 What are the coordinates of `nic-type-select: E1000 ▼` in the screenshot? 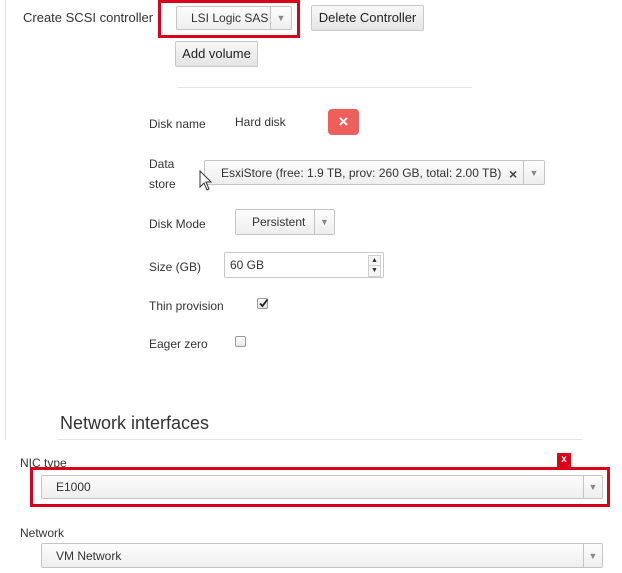 It's located at (322, 487).